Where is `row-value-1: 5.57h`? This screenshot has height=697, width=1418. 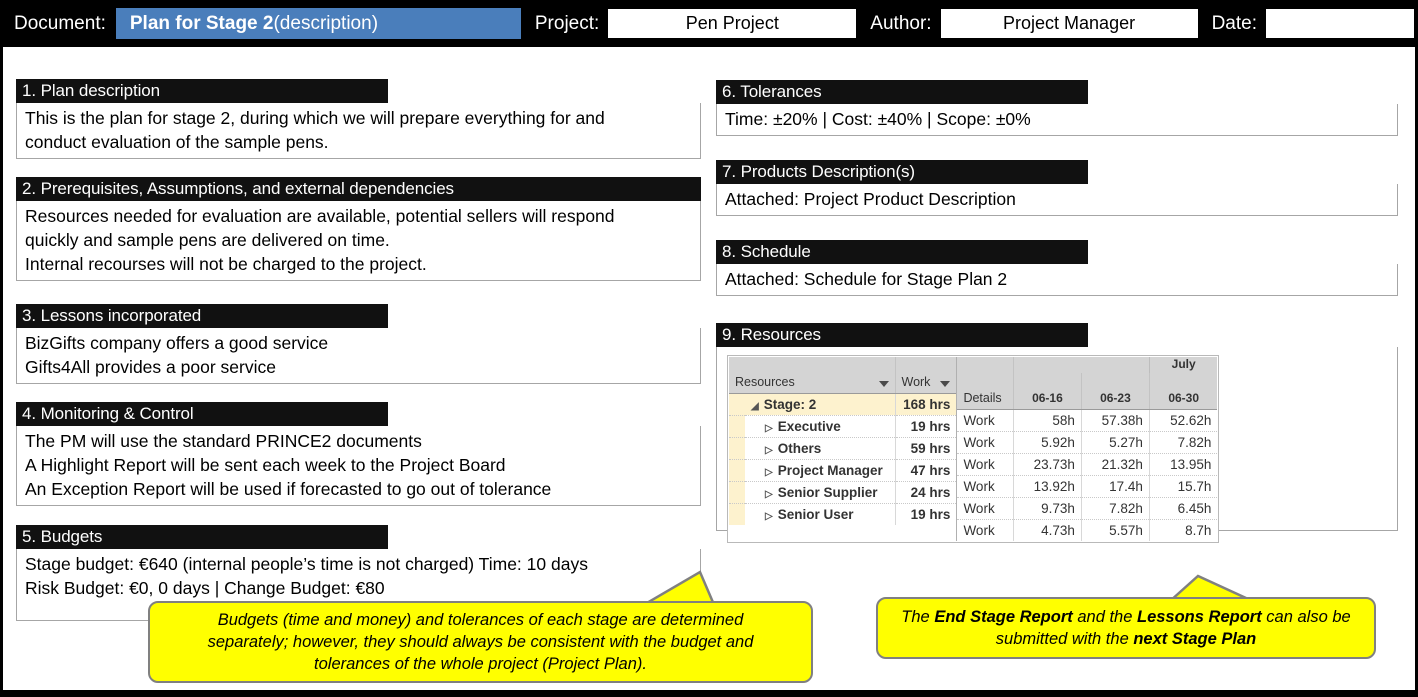 row-value-1: 5.57h is located at coordinates (1115, 530).